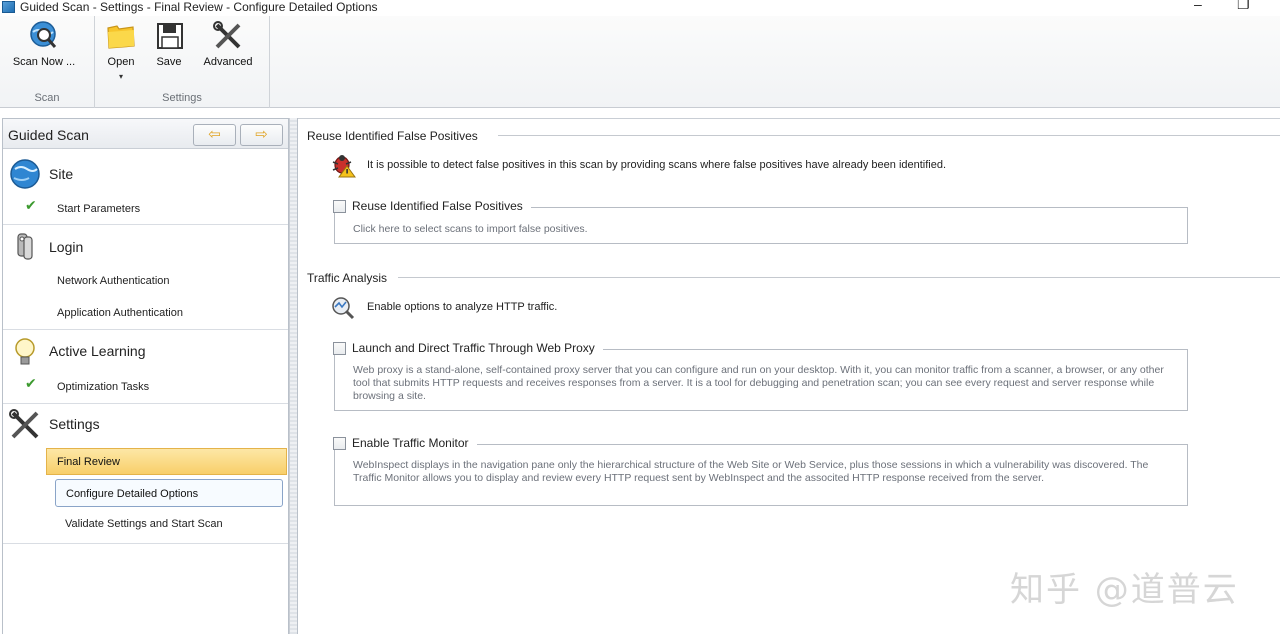  I want to click on floppy-disk-icon, so click(169, 36).